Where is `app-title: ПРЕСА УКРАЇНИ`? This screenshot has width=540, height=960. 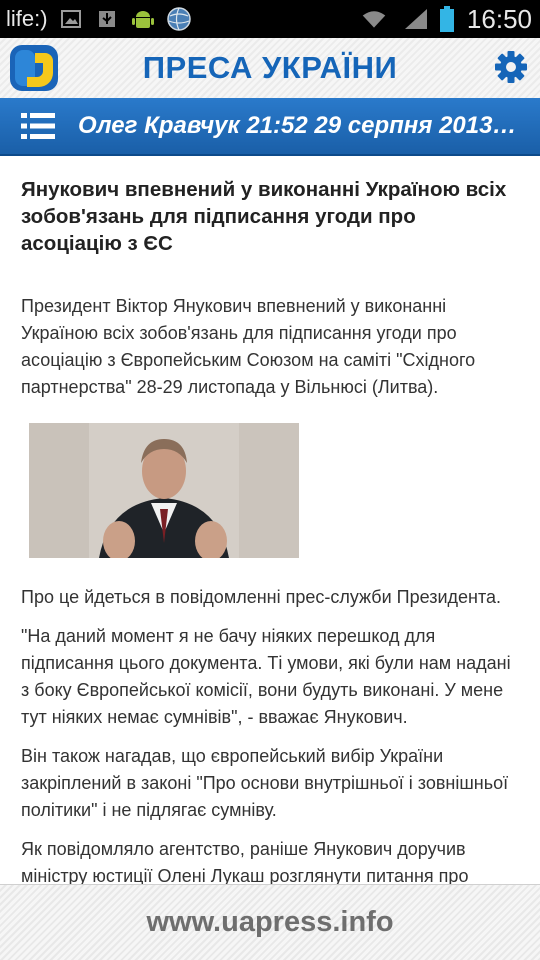 app-title: ПРЕСА УКРАЇНИ is located at coordinates (270, 67).